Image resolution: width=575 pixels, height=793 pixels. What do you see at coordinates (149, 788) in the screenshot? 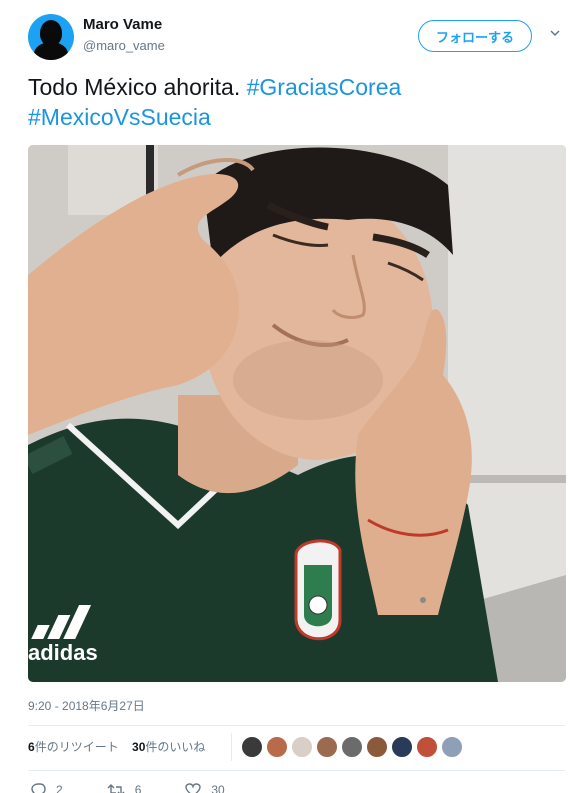
I see `tweet-actions: 2 6 30` at bounding box center [149, 788].